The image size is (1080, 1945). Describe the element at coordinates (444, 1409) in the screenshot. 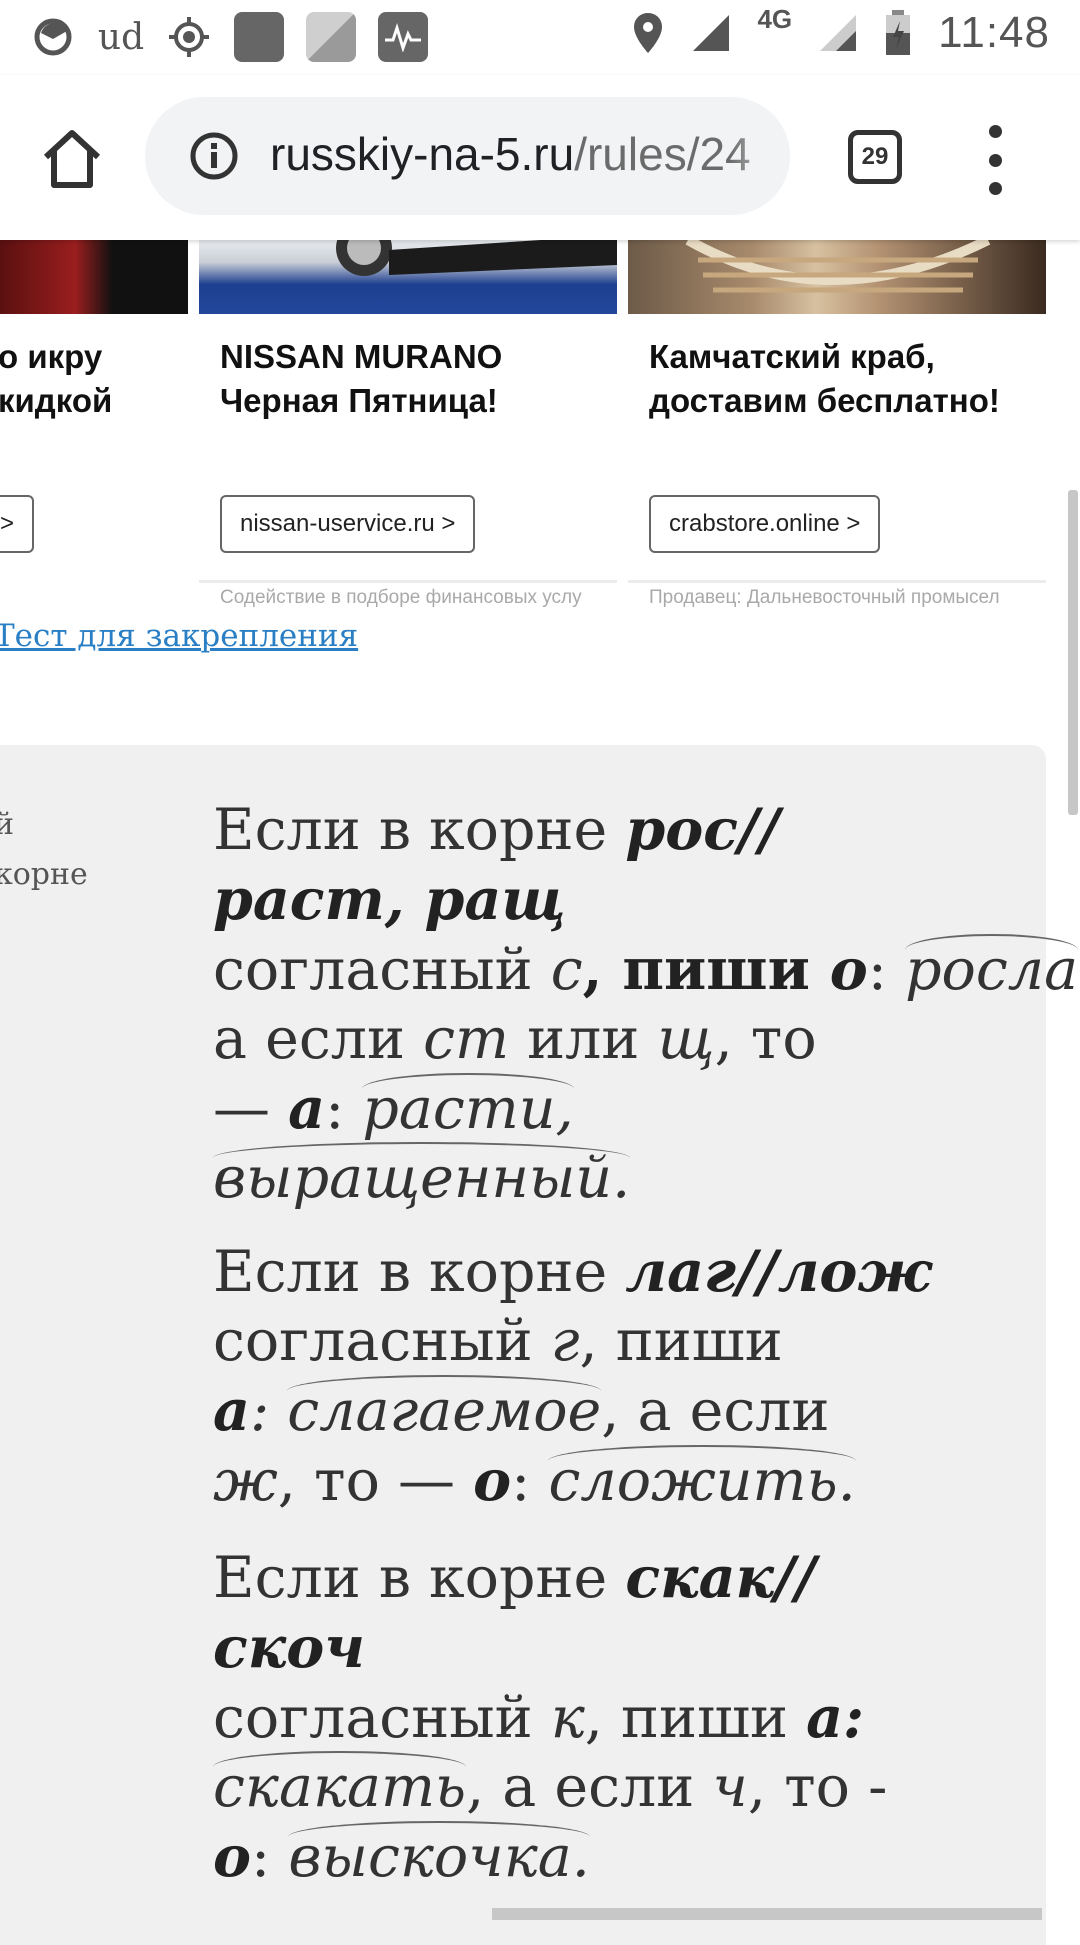

I see `example-word: слагаемое` at that location.